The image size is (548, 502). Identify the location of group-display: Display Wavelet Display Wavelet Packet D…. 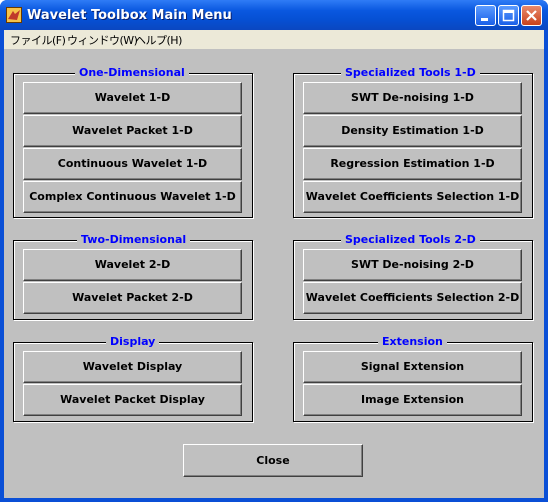
(133, 378).